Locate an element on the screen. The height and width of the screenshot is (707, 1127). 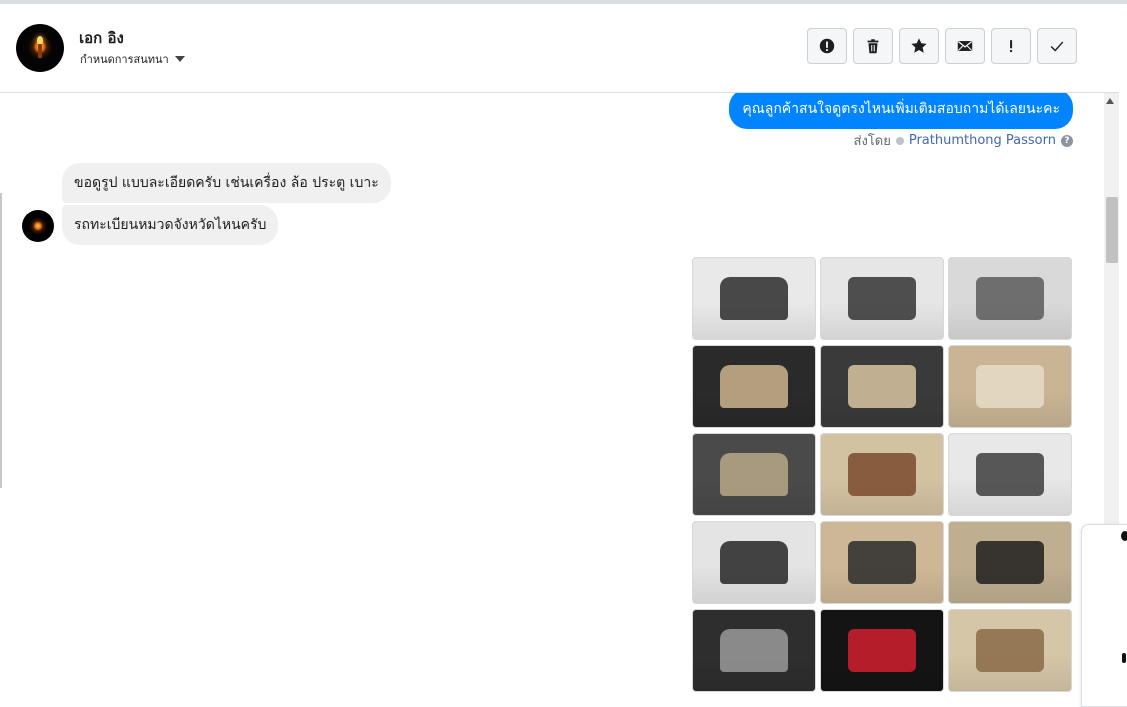
dashboard-console-photo is located at coordinates (754, 650).